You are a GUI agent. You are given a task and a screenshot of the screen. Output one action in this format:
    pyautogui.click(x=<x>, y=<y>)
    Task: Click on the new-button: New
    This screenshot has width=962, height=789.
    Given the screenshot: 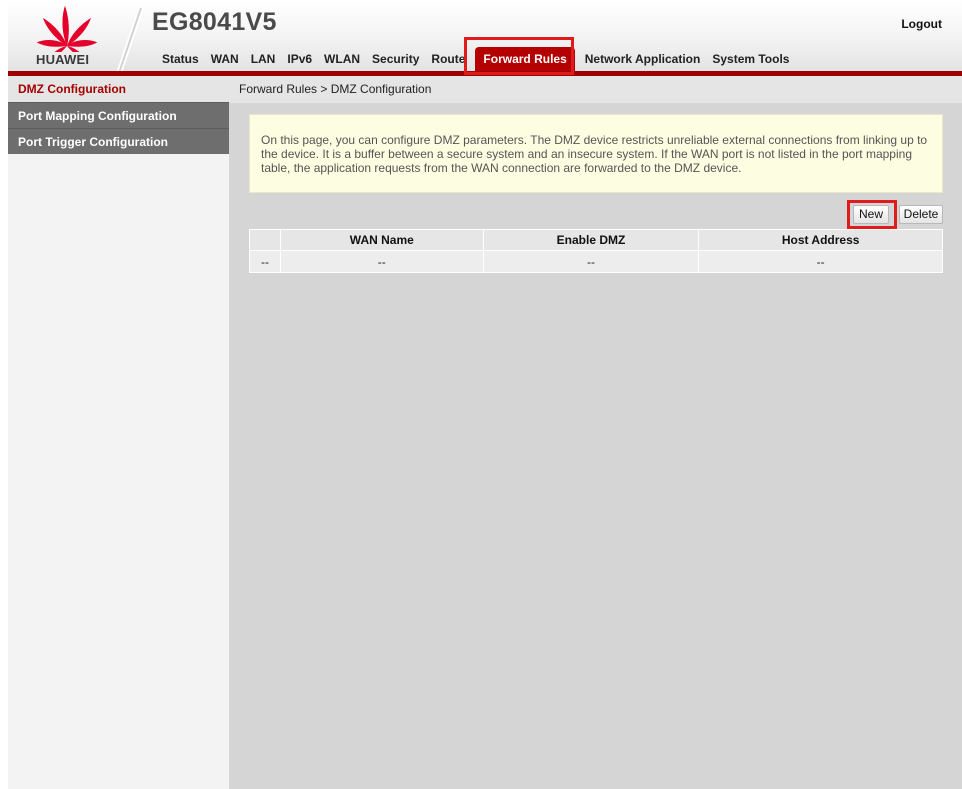 What is the action you would take?
    pyautogui.click(x=871, y=214)
    